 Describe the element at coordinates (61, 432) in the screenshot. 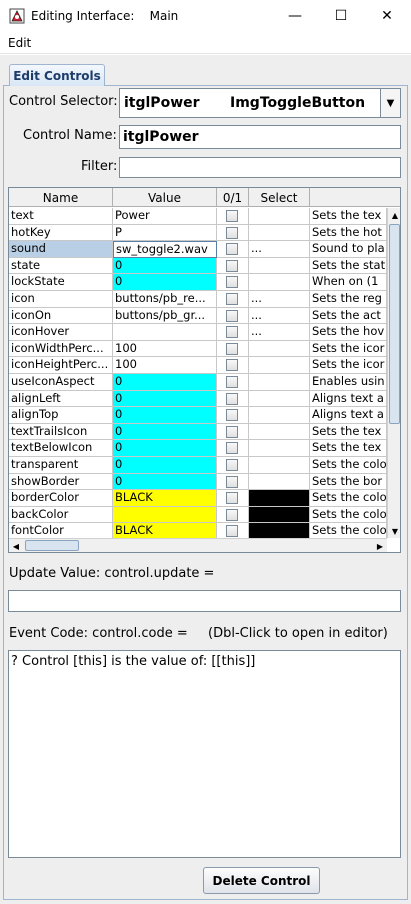

I see `property-name-cell: textTrailsIcon` at that location.